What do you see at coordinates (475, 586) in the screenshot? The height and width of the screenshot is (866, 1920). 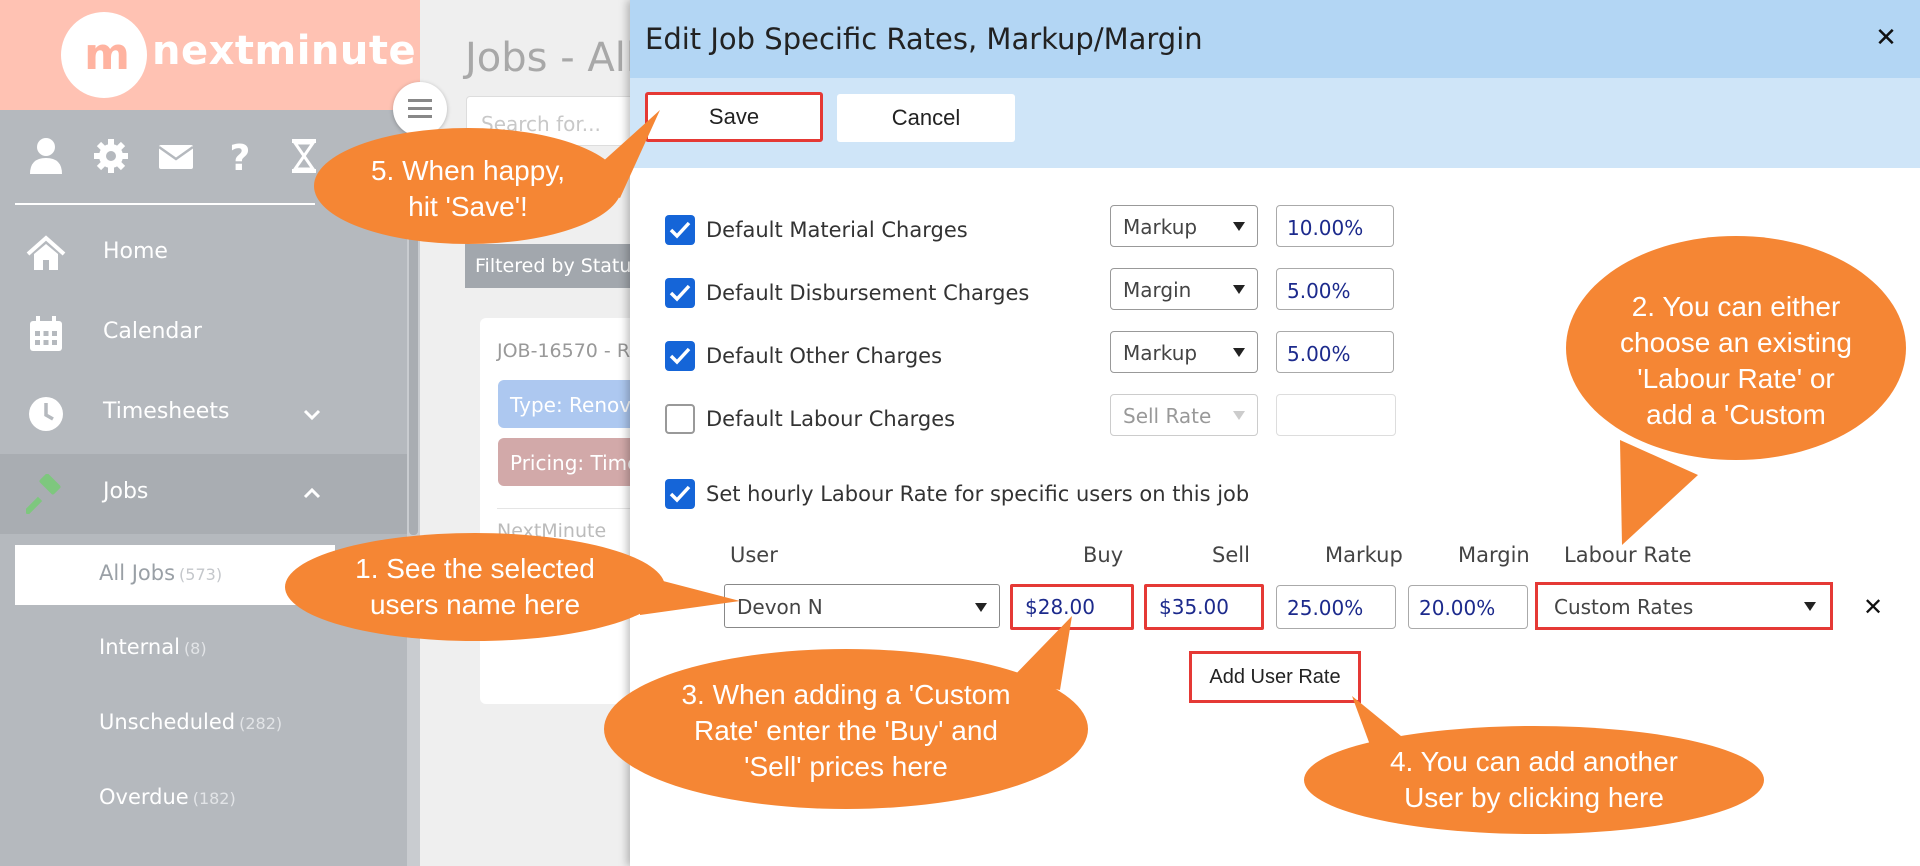 I see `callout-1-text: 1. See the selected users name here` at bounding box center [475, 586].